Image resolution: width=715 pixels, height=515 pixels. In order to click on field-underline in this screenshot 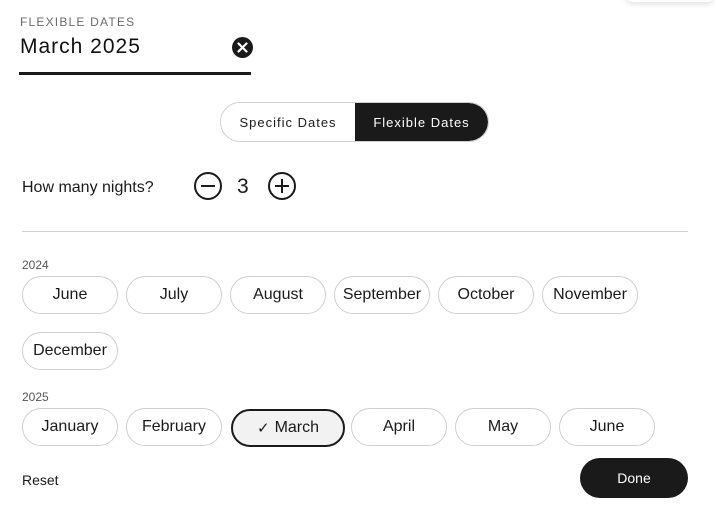, I will do `click(135, 73)`.